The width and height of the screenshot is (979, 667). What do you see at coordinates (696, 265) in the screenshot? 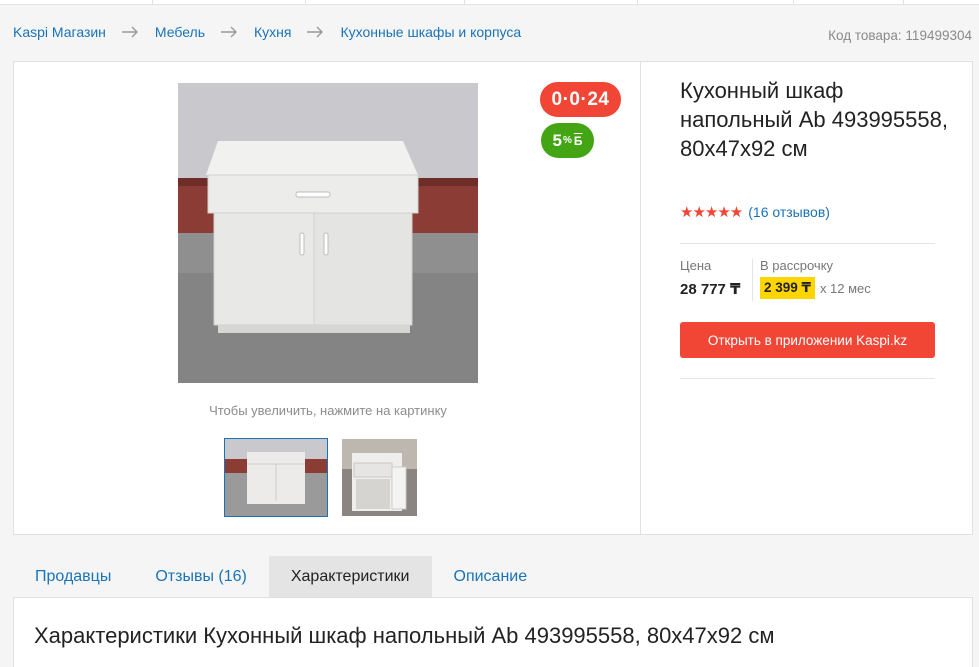
I see `price-label: Цена` at bounding box center [696, 265].